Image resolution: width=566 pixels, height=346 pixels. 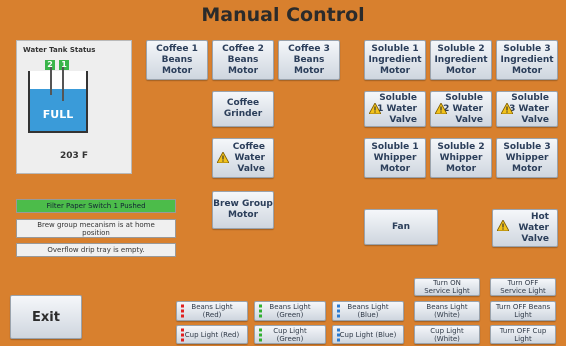 What do you see at coordinates (395, 60) in the screenshot?
I see `soluble1-ingredient-motor-button: Soluble 1 Ingredient Motor` at bounding box center [395, 60].